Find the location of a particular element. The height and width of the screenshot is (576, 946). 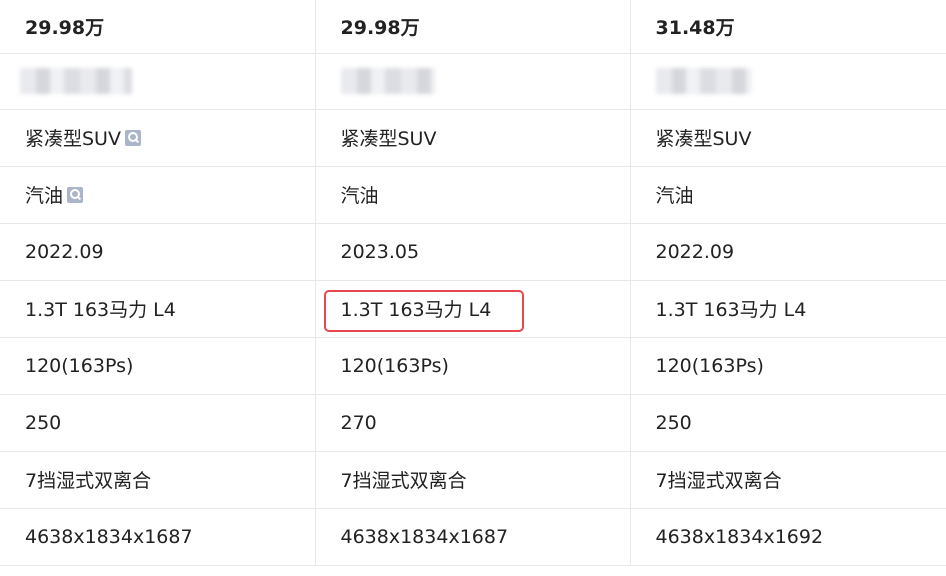

dimensions-value: 4638x1834x1692 is located at coordinates (739, 536).